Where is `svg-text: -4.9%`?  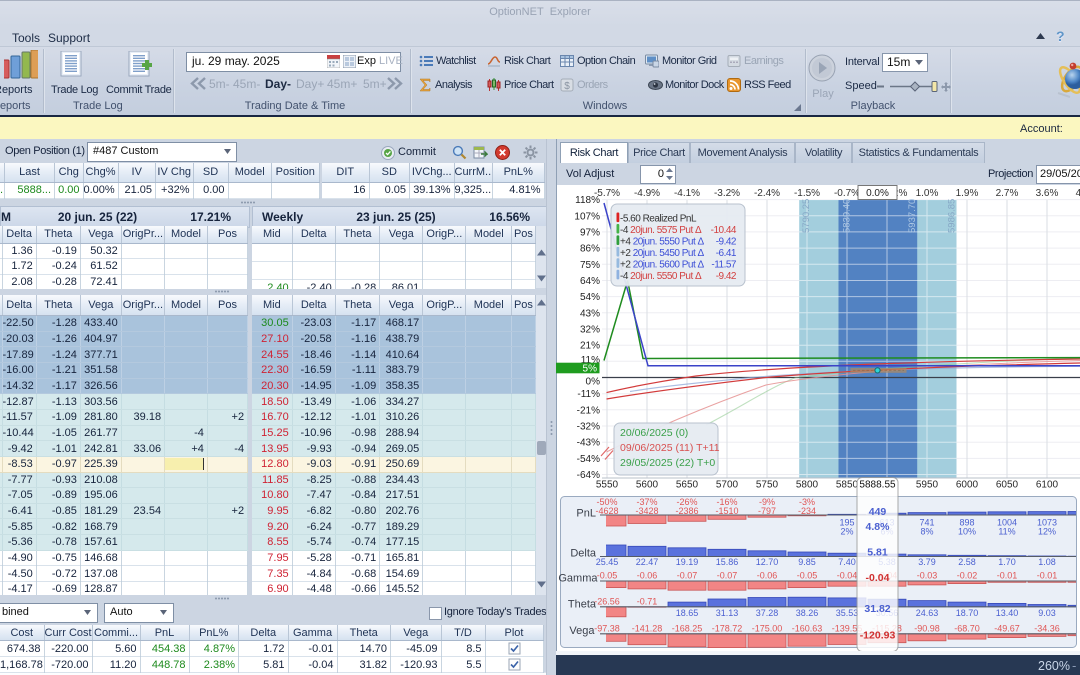
svg-text: -4.9% is located at coordinates (647, 193).